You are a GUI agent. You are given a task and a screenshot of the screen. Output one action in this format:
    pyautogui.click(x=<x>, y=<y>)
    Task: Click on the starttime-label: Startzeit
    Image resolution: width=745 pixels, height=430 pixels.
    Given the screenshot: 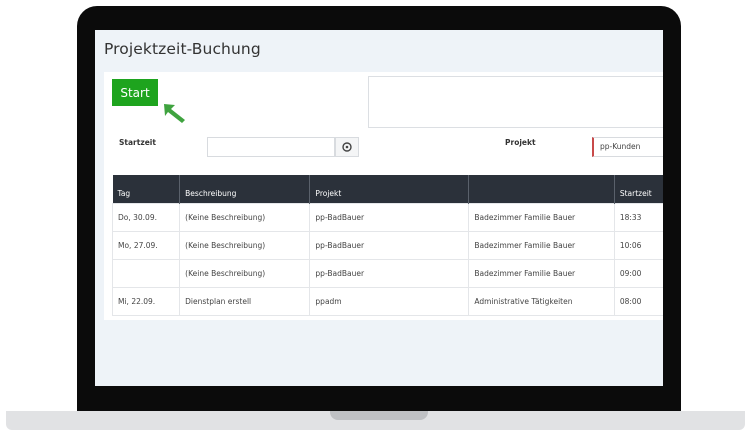 What is the action you would take?
    pyautogui.click(x=137, y=142)
    